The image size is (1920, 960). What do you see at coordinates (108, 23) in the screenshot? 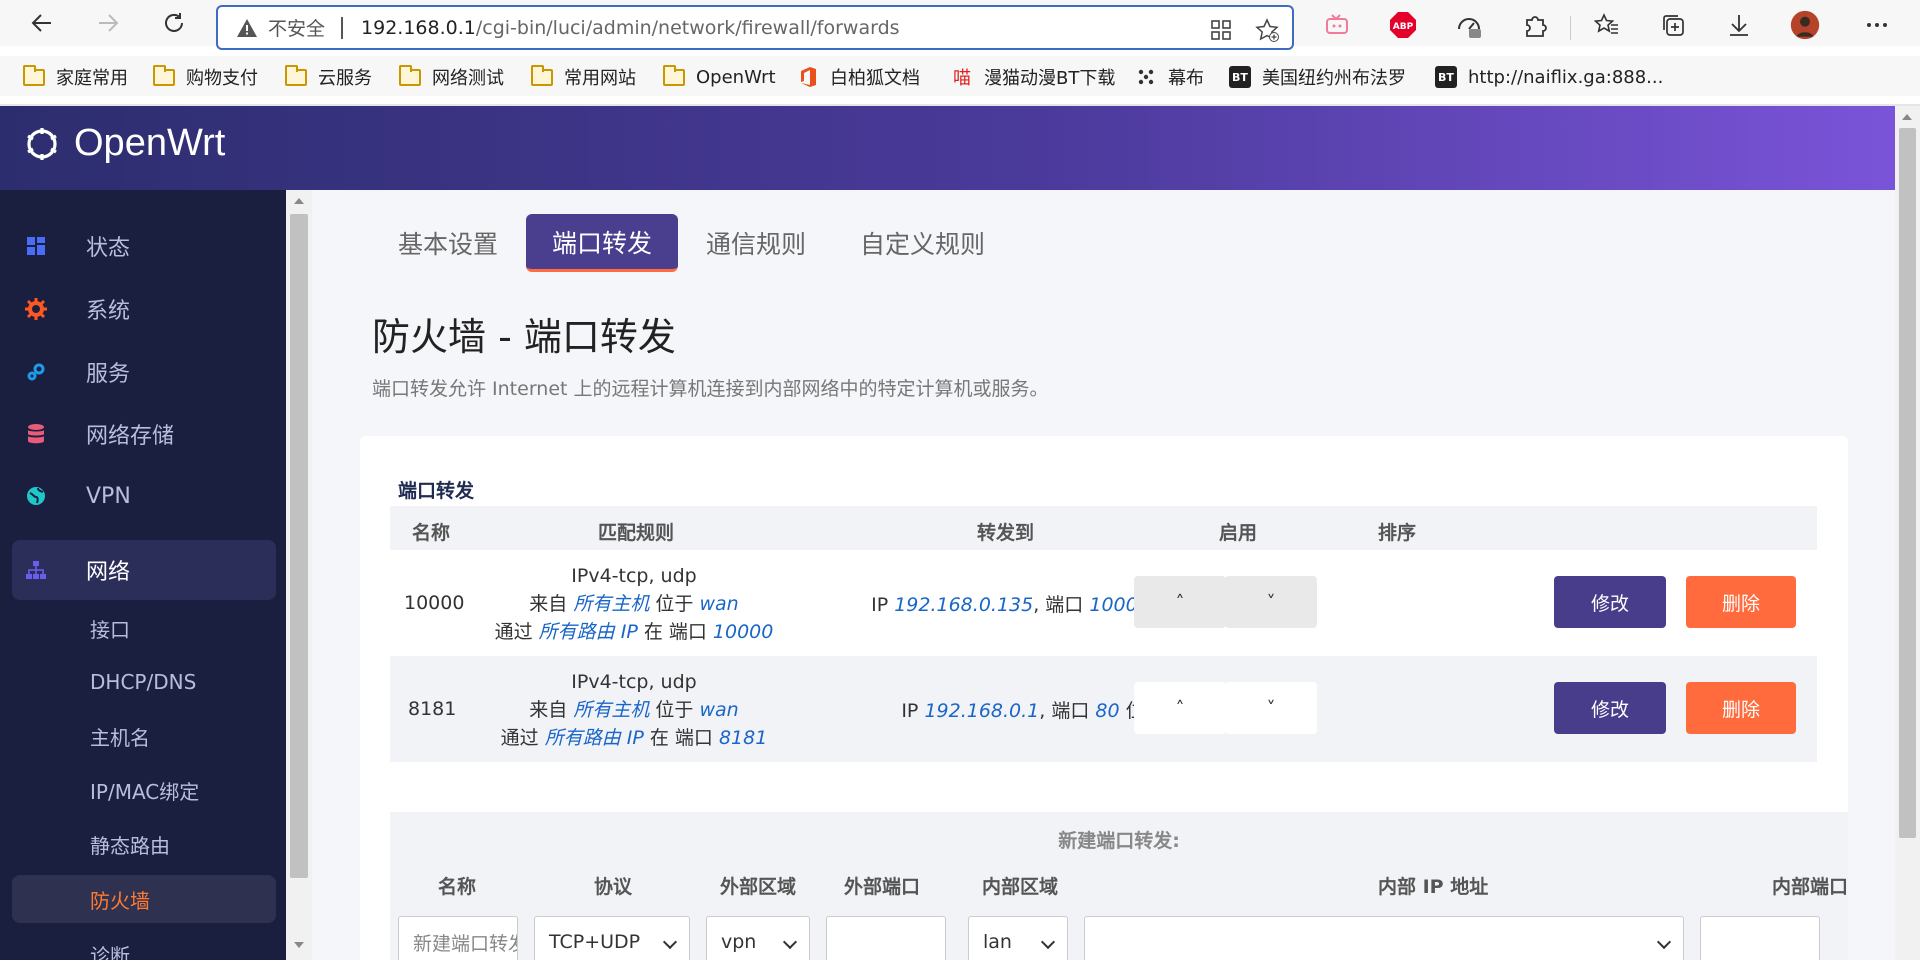
I see `forward-icon` at bounding box center [108, 23].